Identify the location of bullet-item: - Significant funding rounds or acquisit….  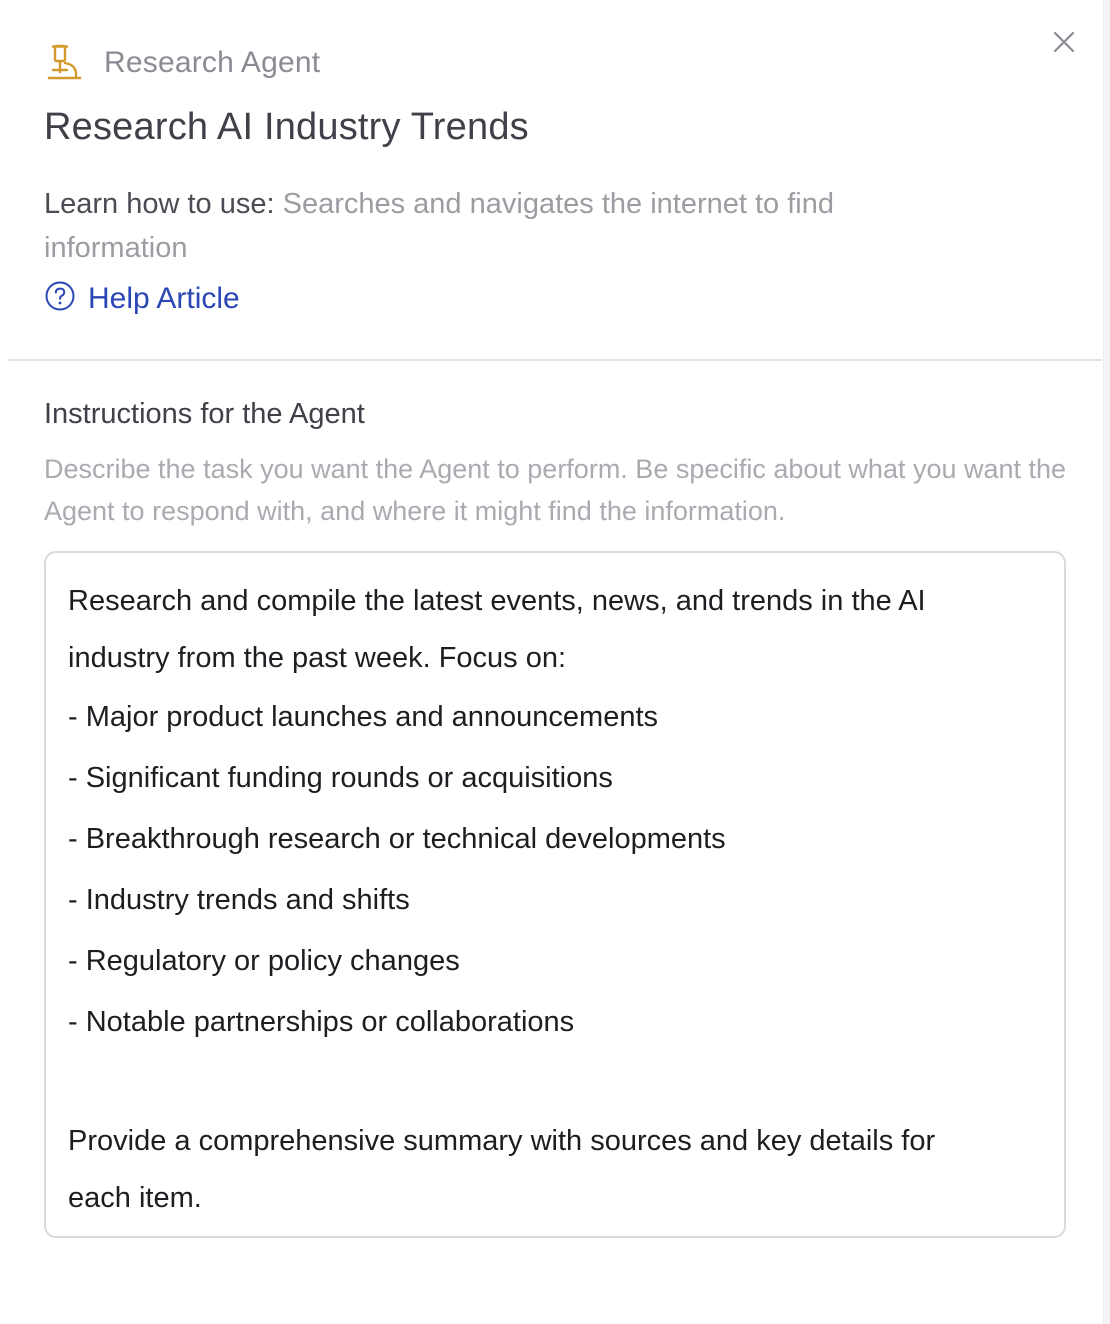
(340, 778).